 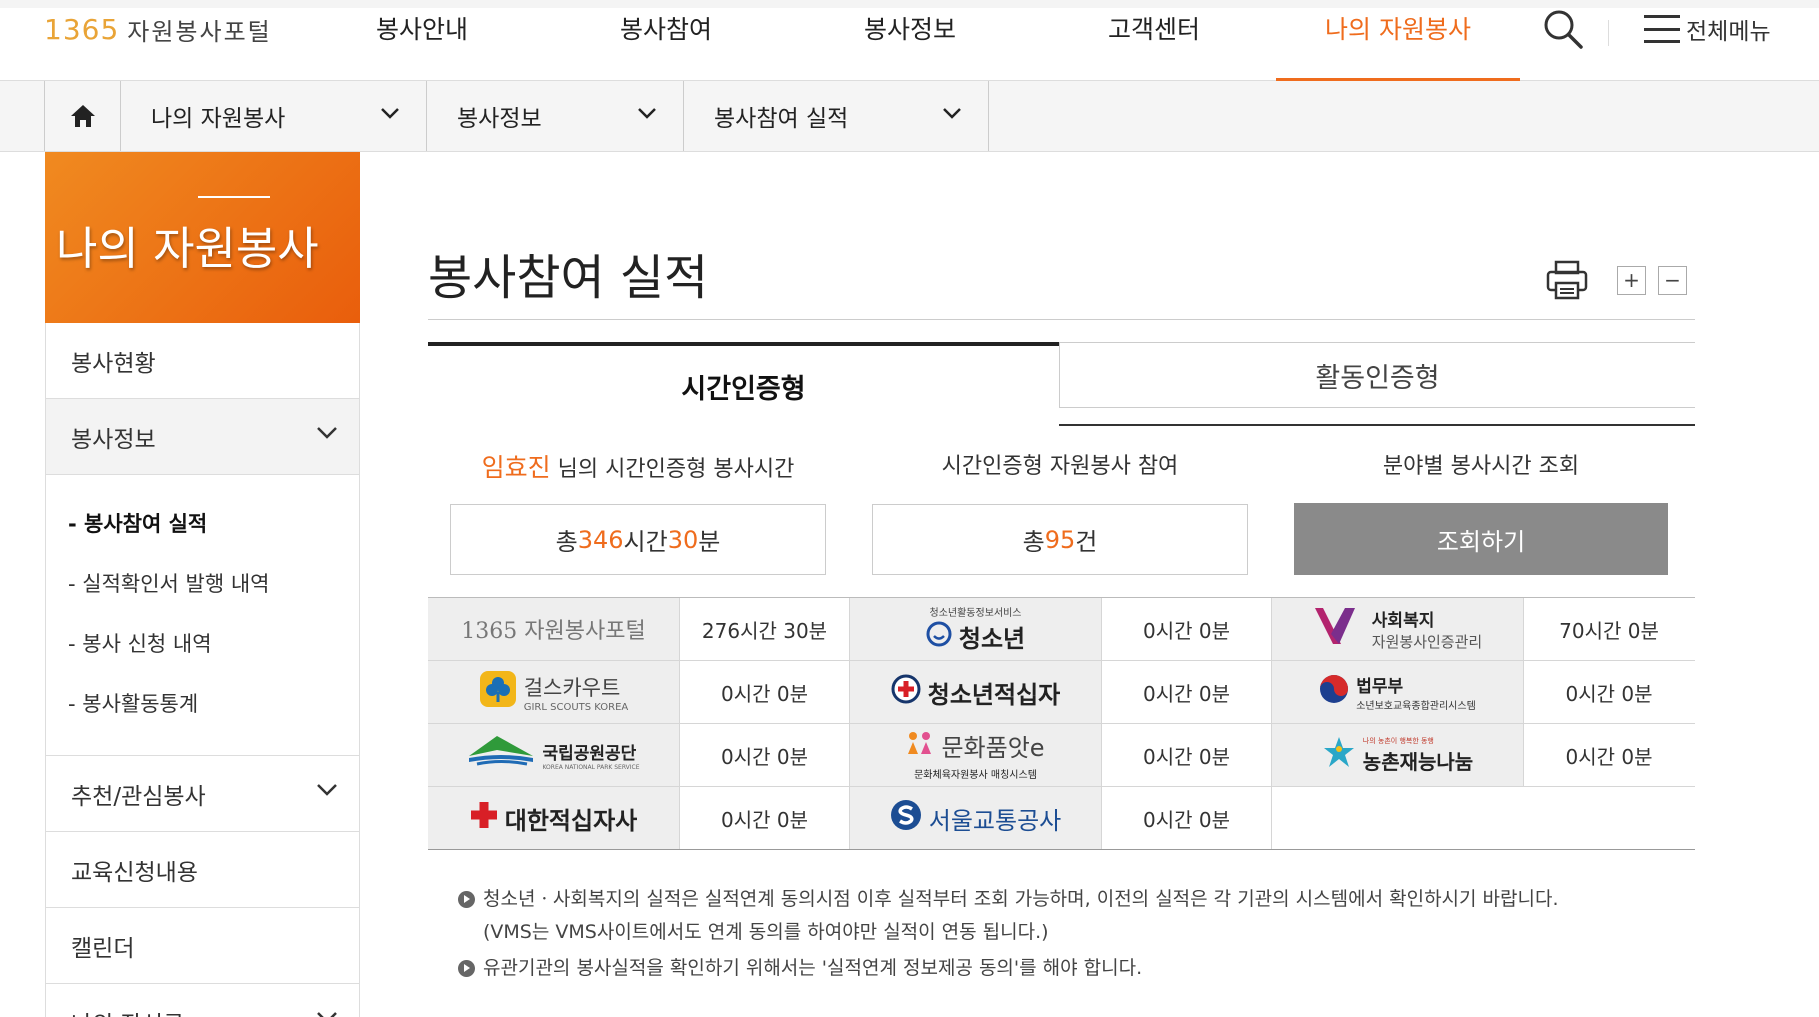 I want to click on total-minutes: 30, so click(x=683, y=539).